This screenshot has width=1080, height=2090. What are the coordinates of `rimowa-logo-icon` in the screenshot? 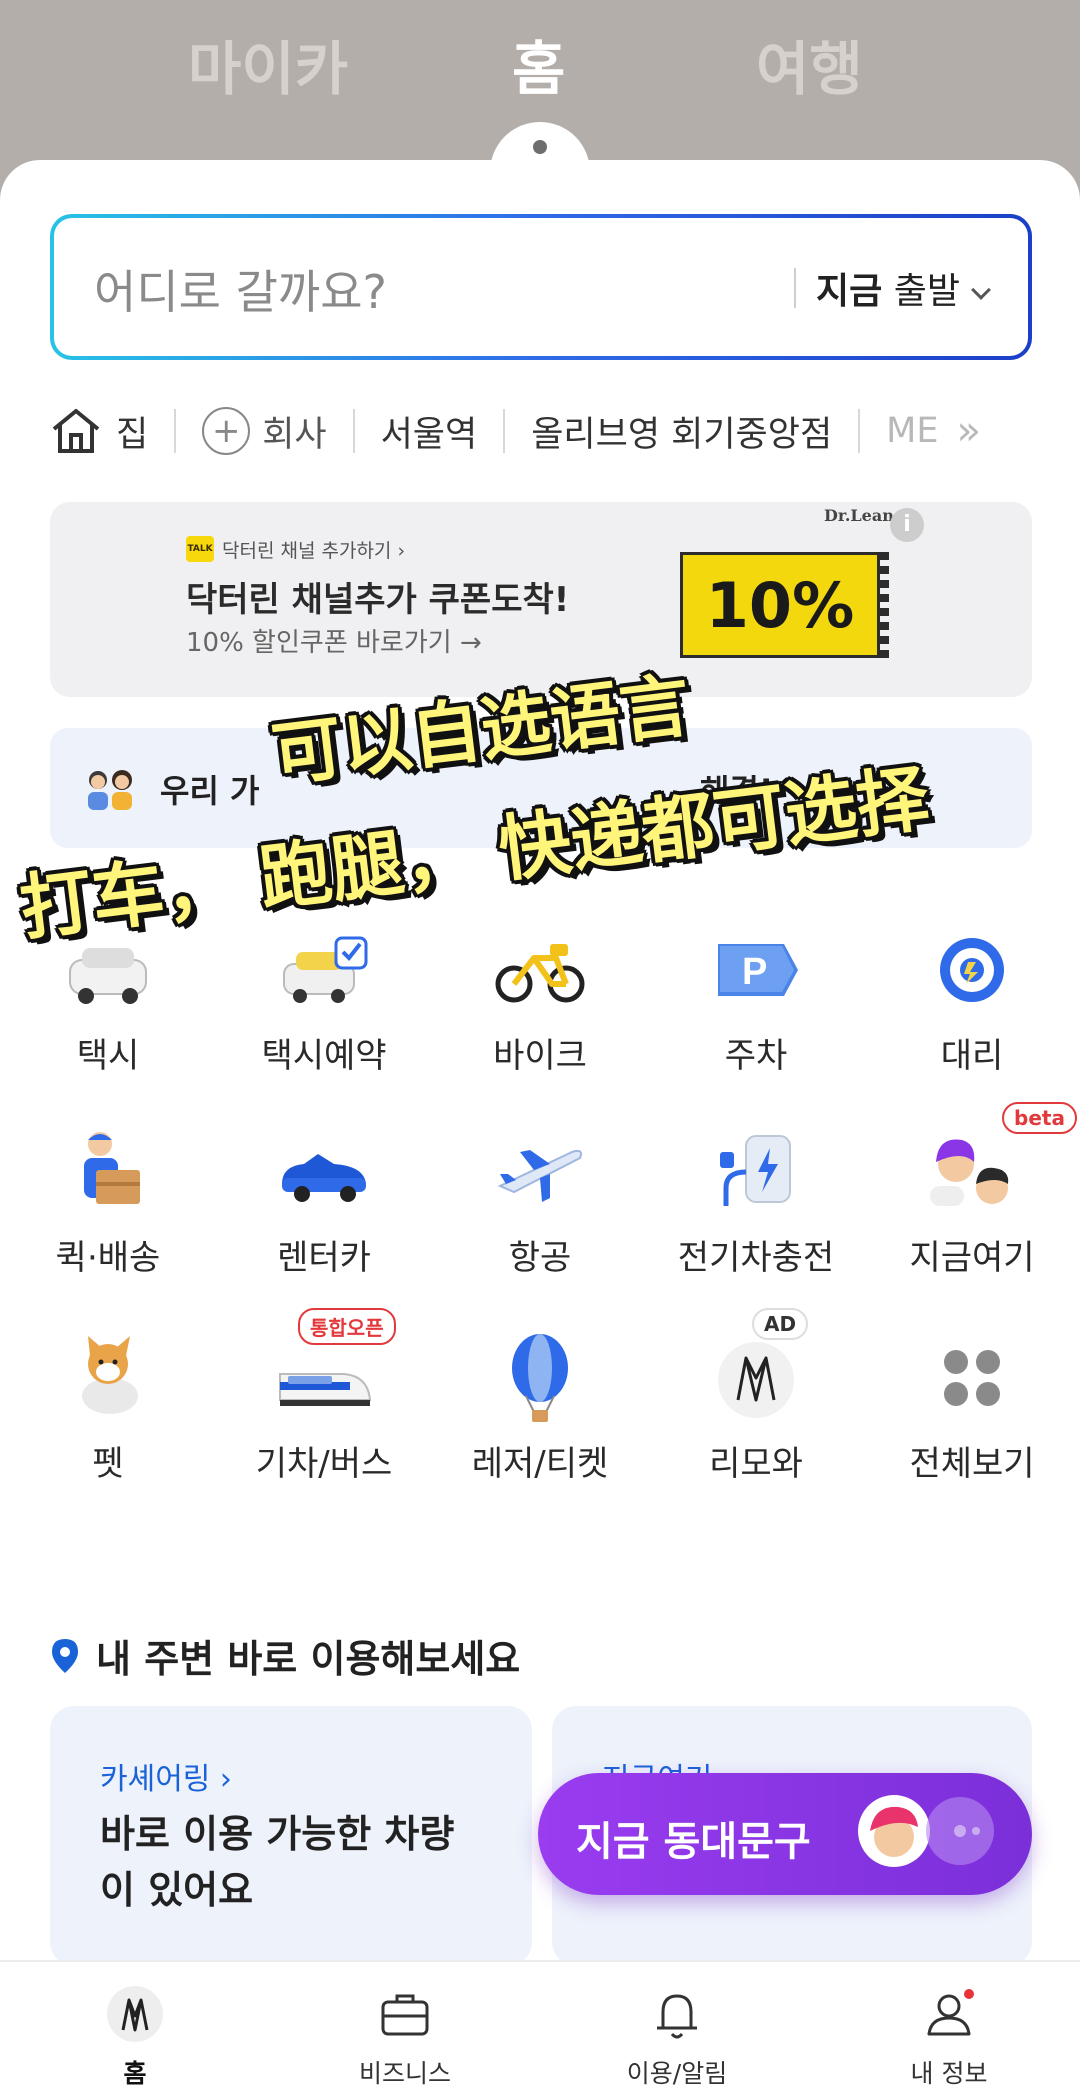 It's located at (756, 1380).